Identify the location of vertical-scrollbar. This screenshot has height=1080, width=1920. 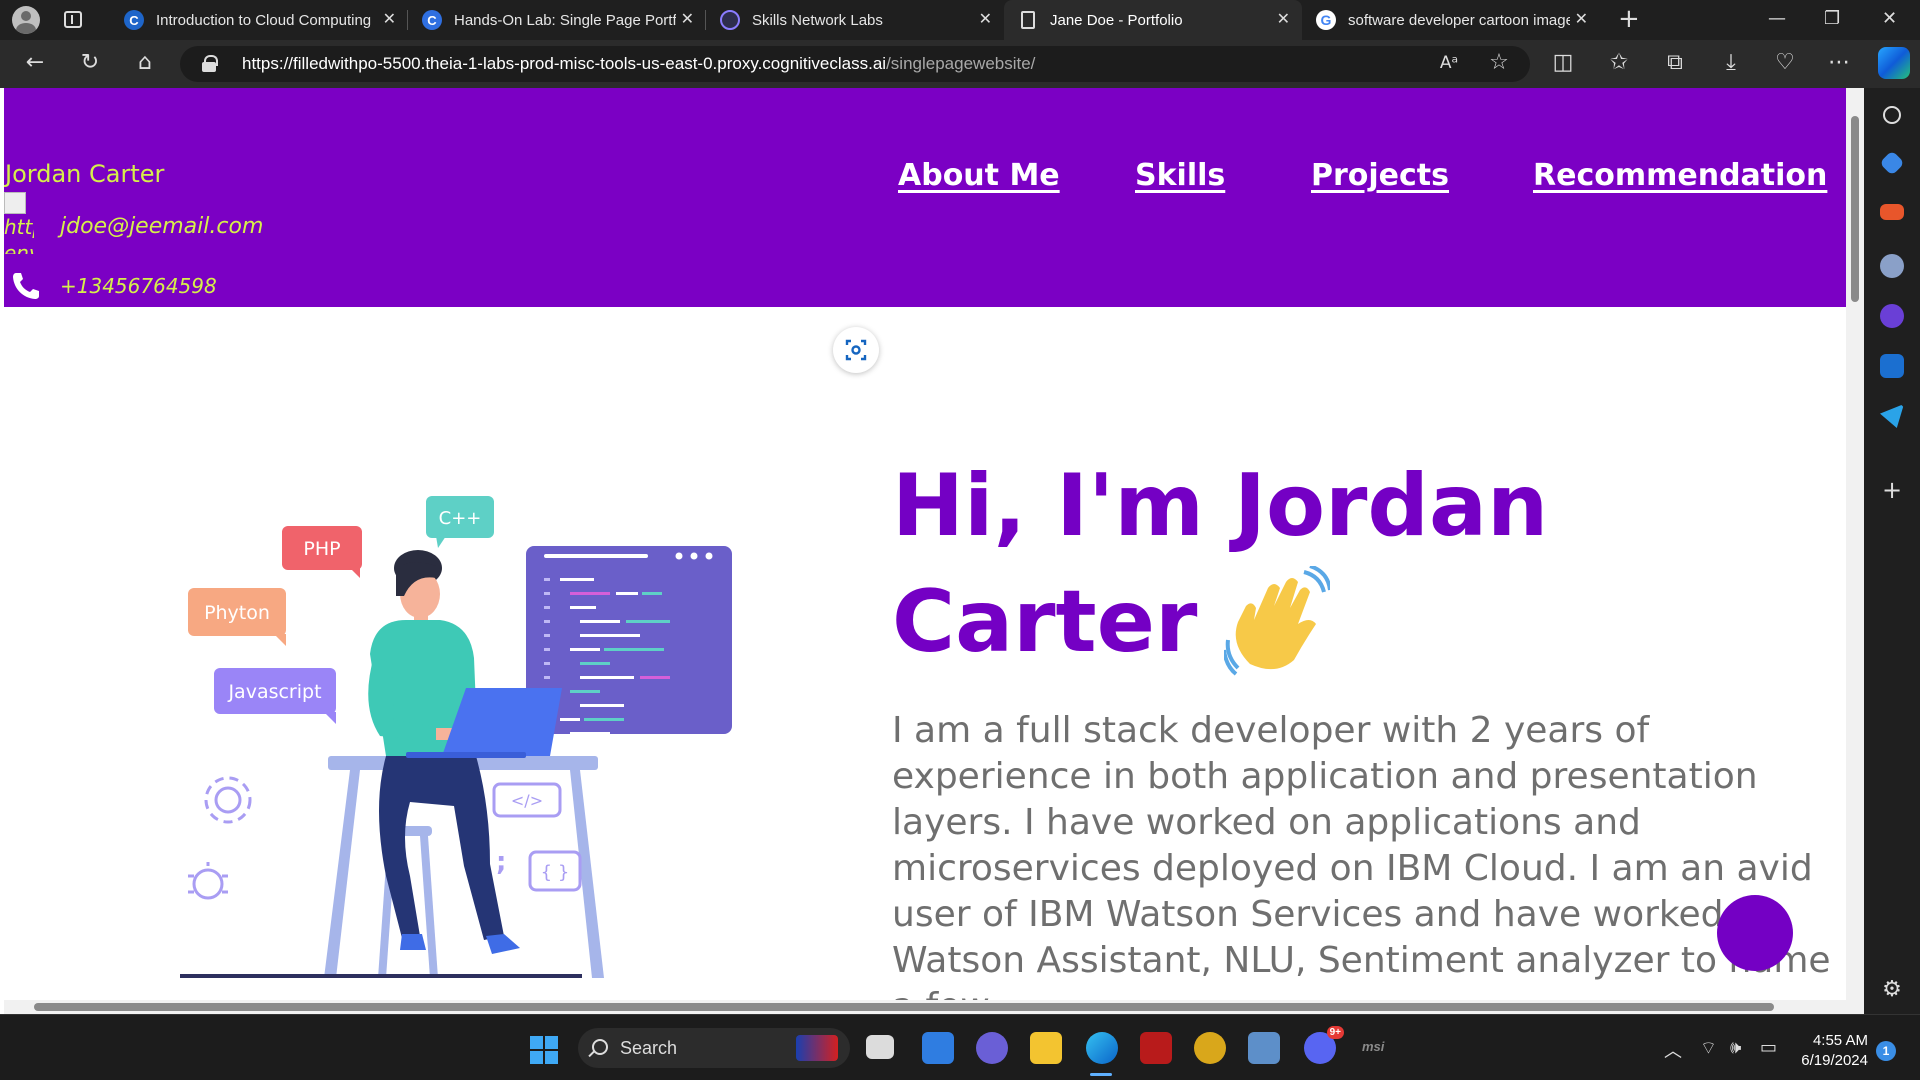
(1855, 551).